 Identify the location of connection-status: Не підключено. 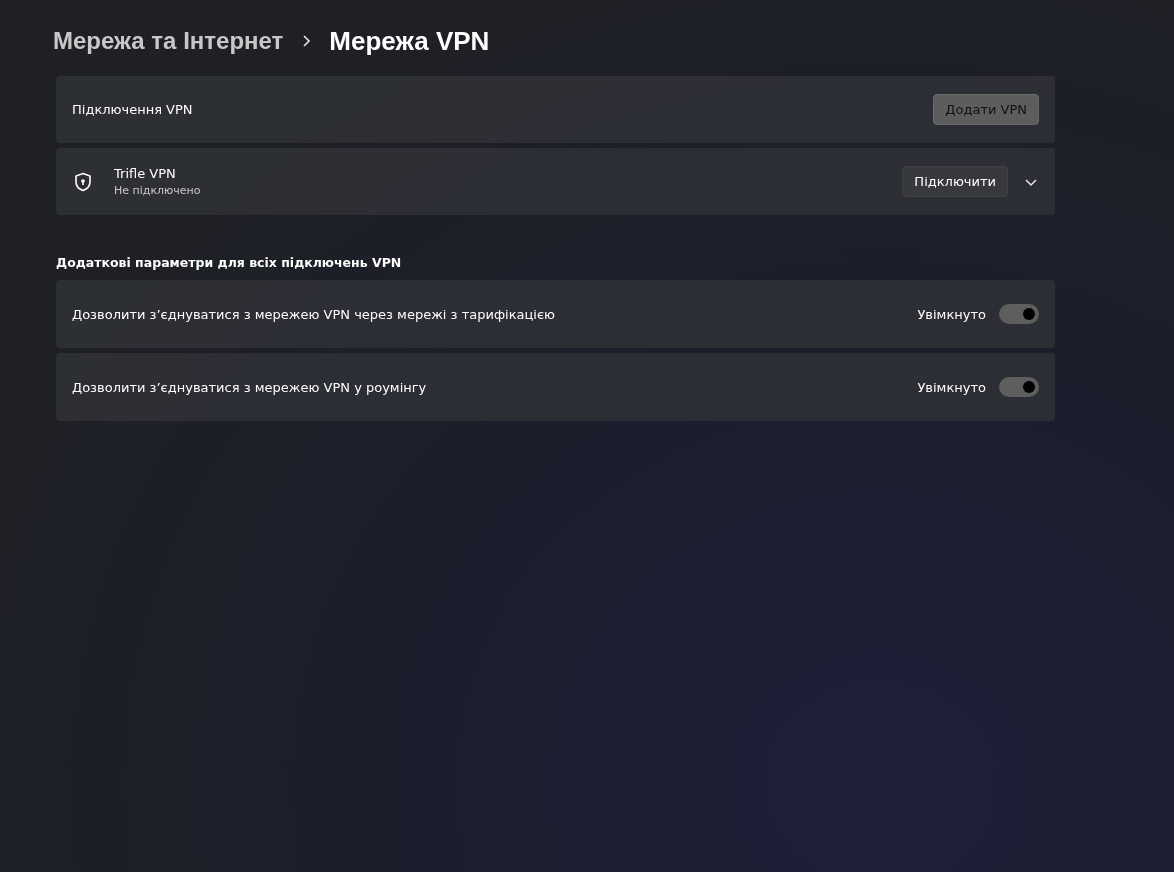
(158, 190).